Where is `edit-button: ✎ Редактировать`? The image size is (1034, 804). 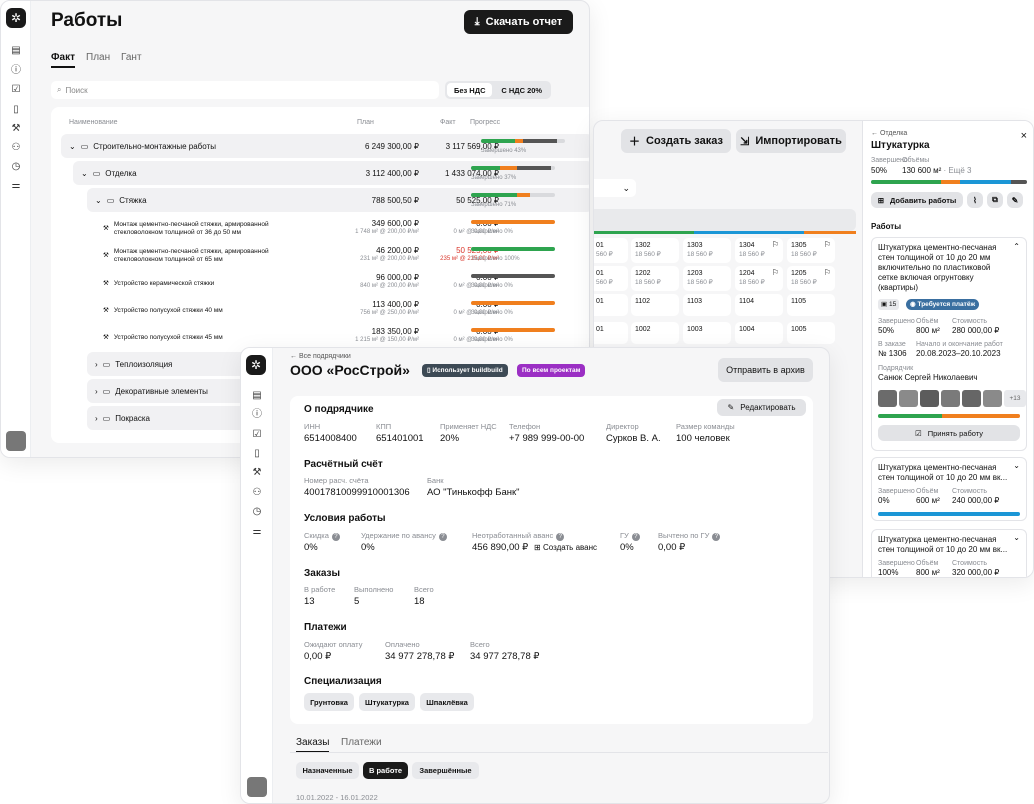
edit-button: ✎ Редактировать is located at coordinates (761, 407).